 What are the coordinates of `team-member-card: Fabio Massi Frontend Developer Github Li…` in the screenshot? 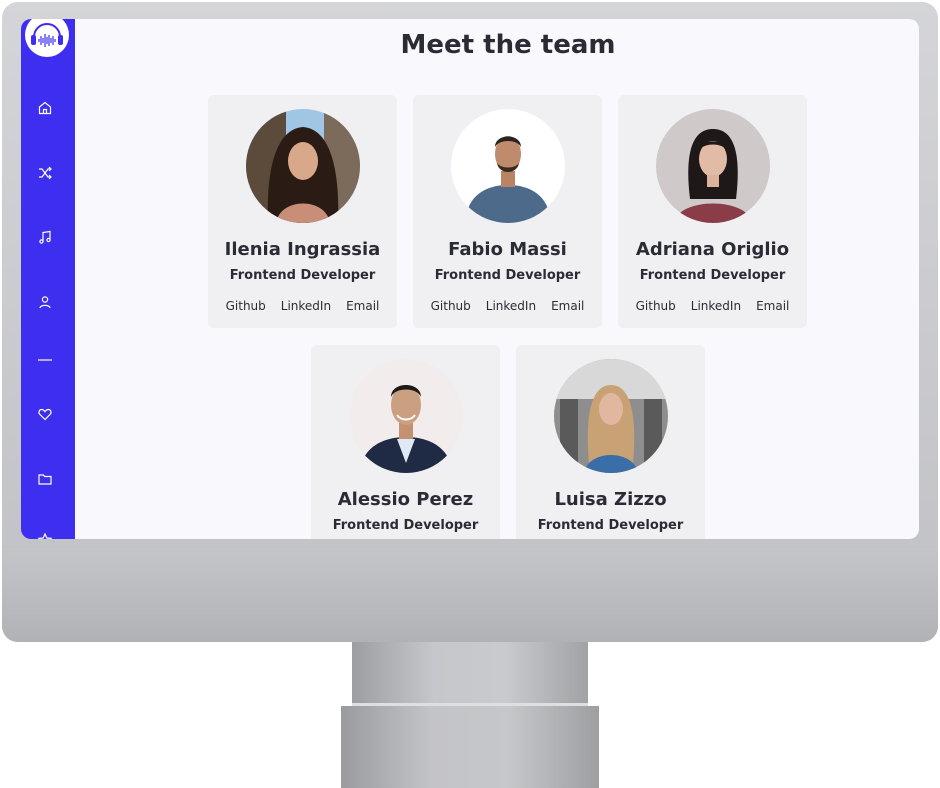 It's located at (507, 211).